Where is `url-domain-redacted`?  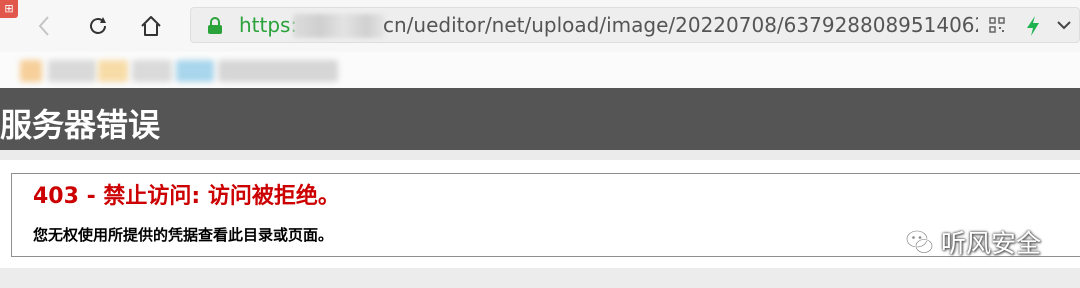 url-domain-redacted is located at coordinates (339, 26).